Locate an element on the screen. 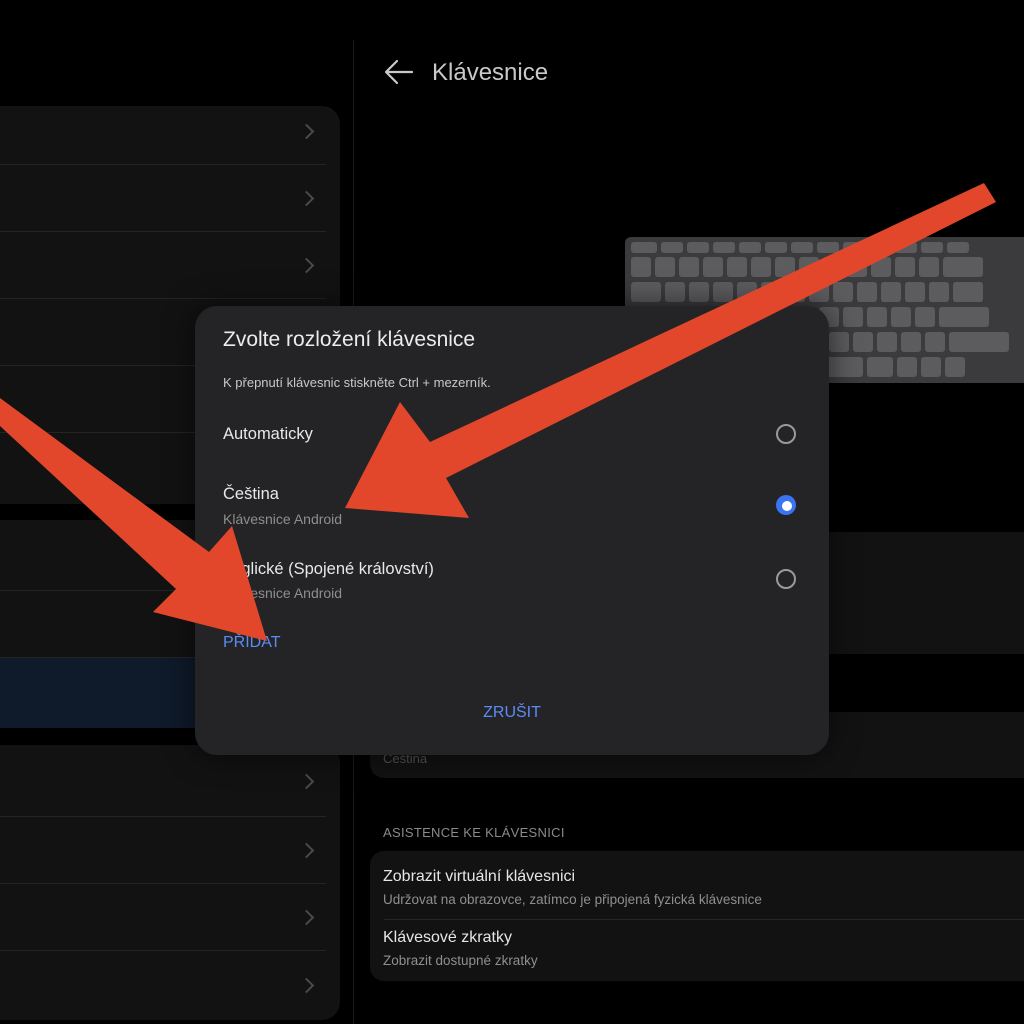 Image resolution: width=1024 pixels, height=1024 pixels. settings-card is located at coordinates (170, 882).